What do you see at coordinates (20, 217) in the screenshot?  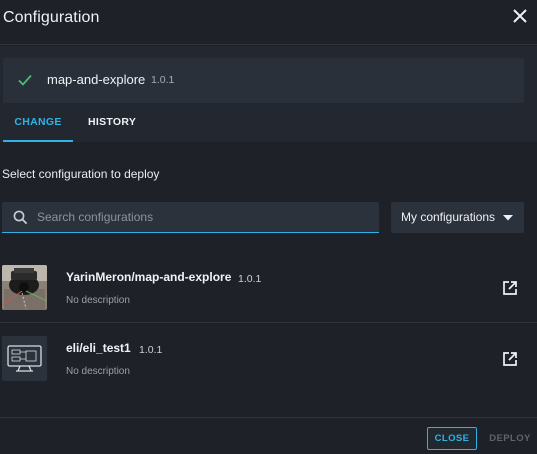 I see `search-icon` at bounding box center [20, 217].